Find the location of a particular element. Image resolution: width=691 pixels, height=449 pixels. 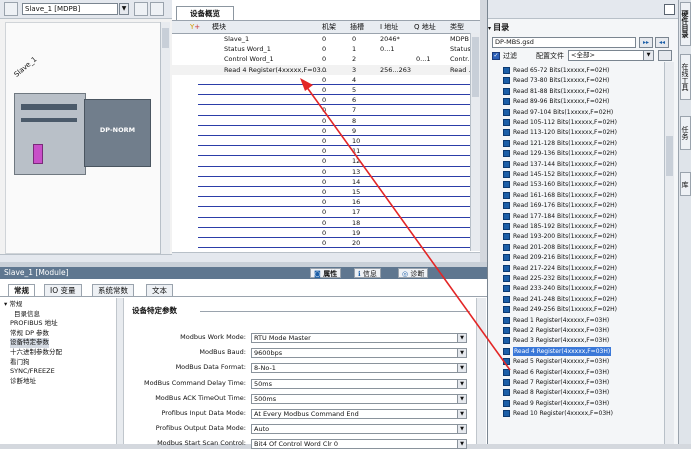

catalog-item: Read 169-176 Bits(1xxxxx,F=02H) is located at coordinates (560, 206).